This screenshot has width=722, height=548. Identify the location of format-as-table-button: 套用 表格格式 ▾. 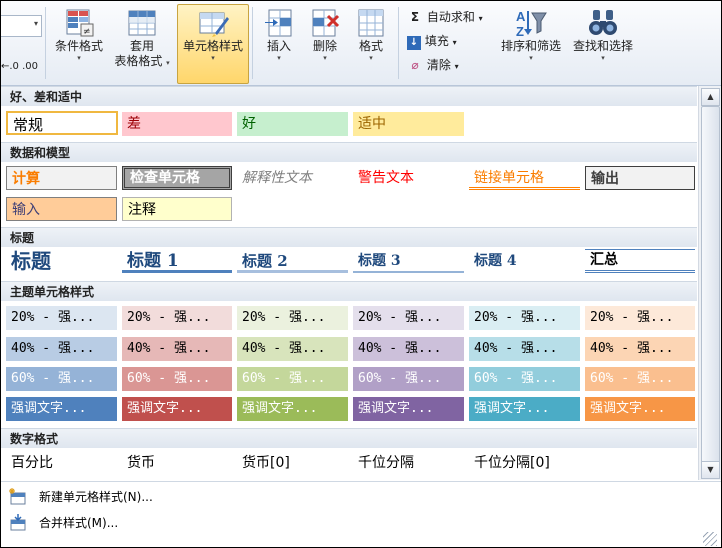
(142, 43).